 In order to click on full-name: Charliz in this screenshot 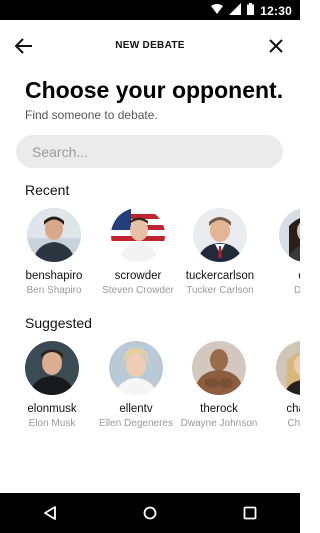, I will do `click(293, 423)`.